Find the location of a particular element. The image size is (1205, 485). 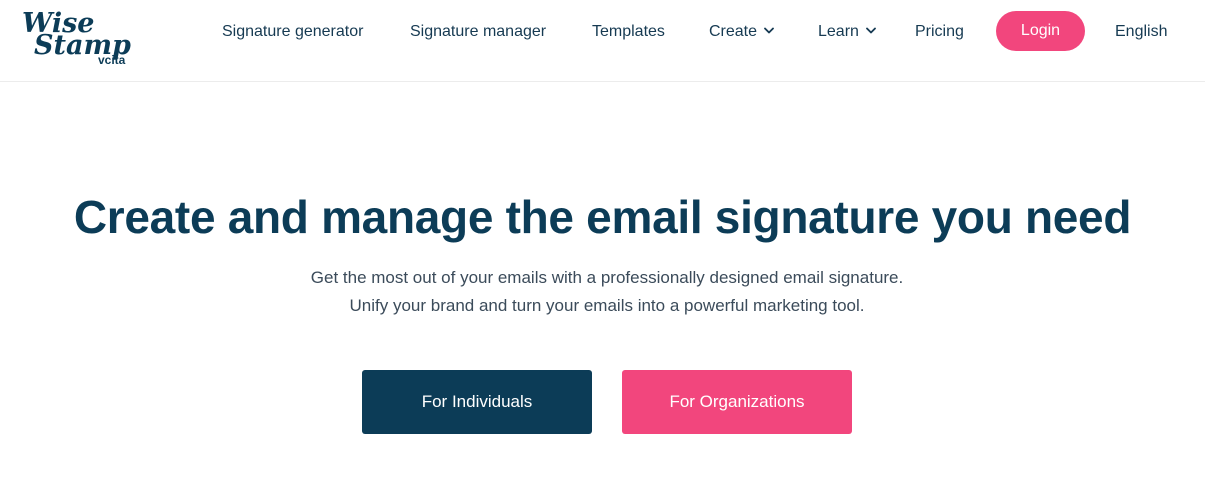

nav-create-label: Create is located at coordinates (733, 31).